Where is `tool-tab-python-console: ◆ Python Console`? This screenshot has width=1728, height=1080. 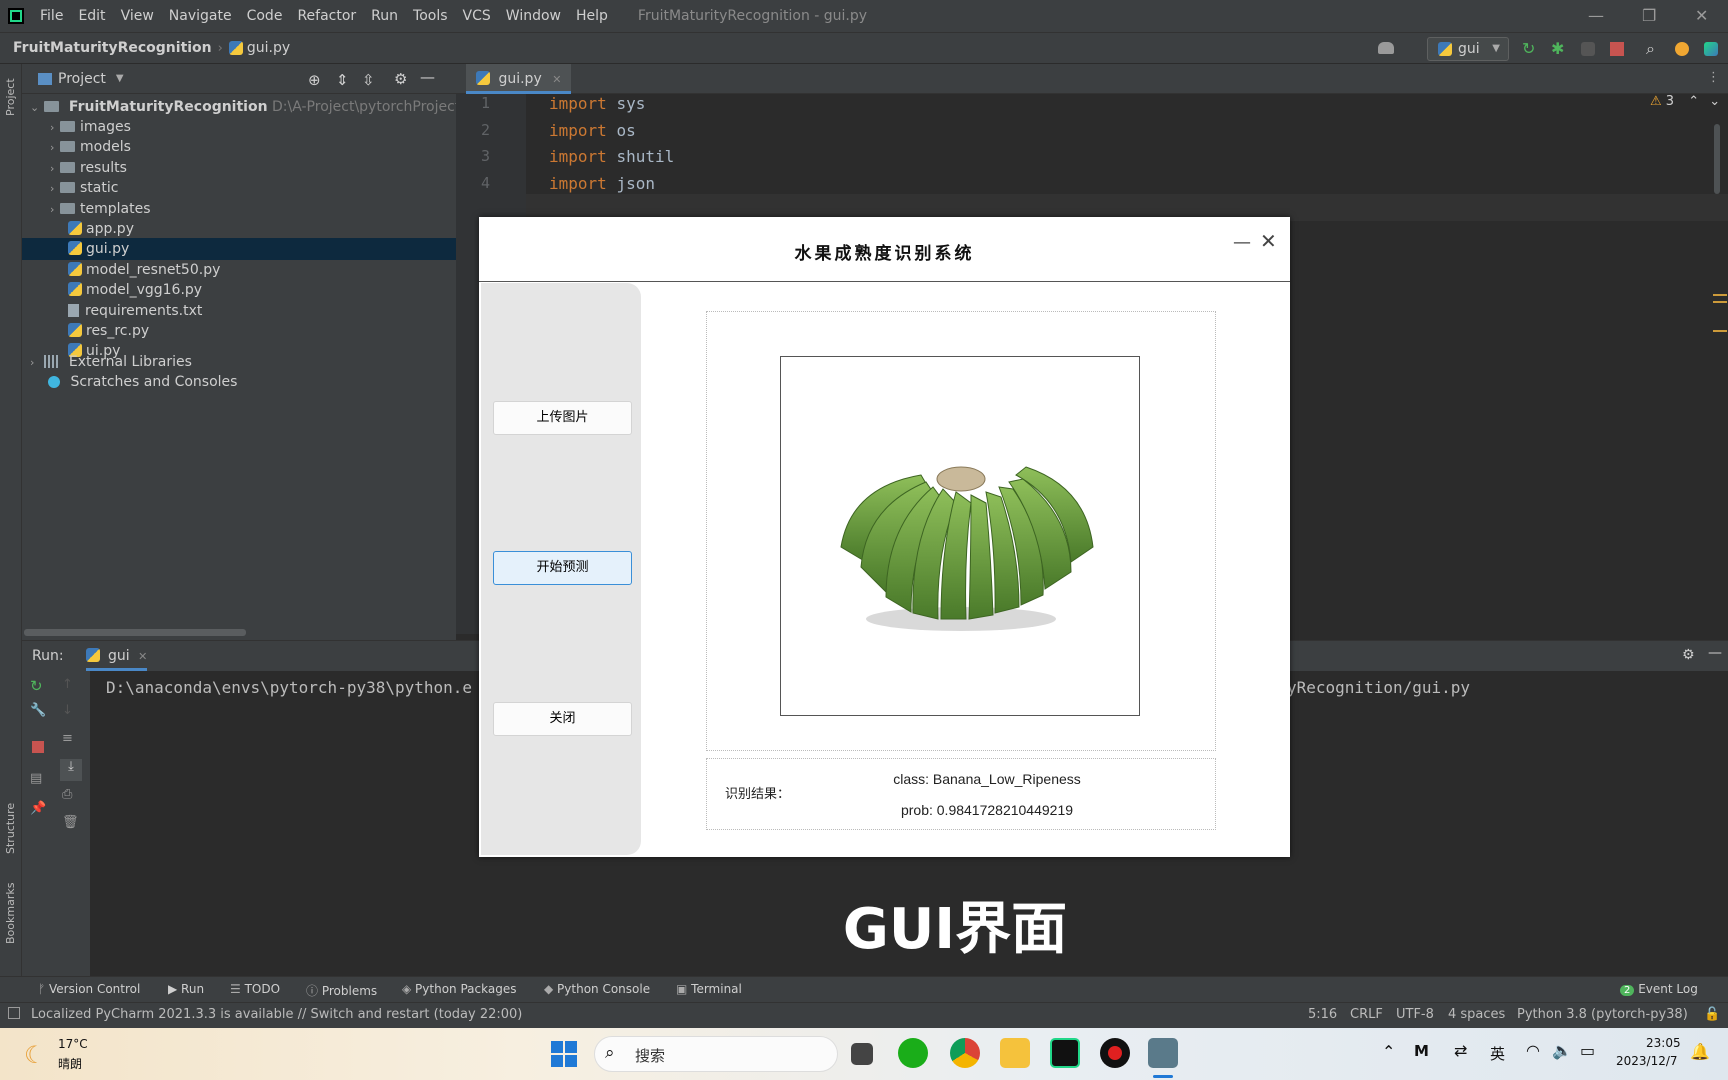 tool-tab-python-console: ◆ Python Console is located at coordinates (597, 989).